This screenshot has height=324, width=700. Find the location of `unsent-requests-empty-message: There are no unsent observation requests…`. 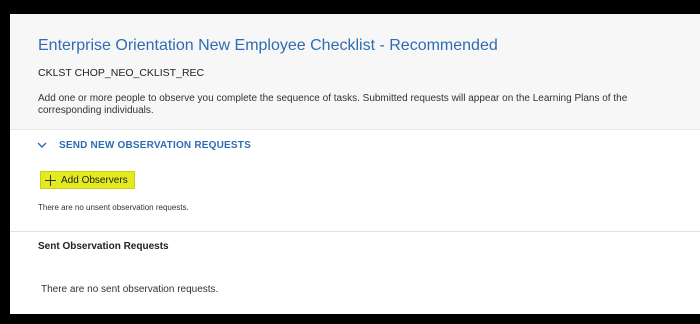

unsent-requests-empty-message: There are no unsent observation requests… is located at coordinates (113, 207).